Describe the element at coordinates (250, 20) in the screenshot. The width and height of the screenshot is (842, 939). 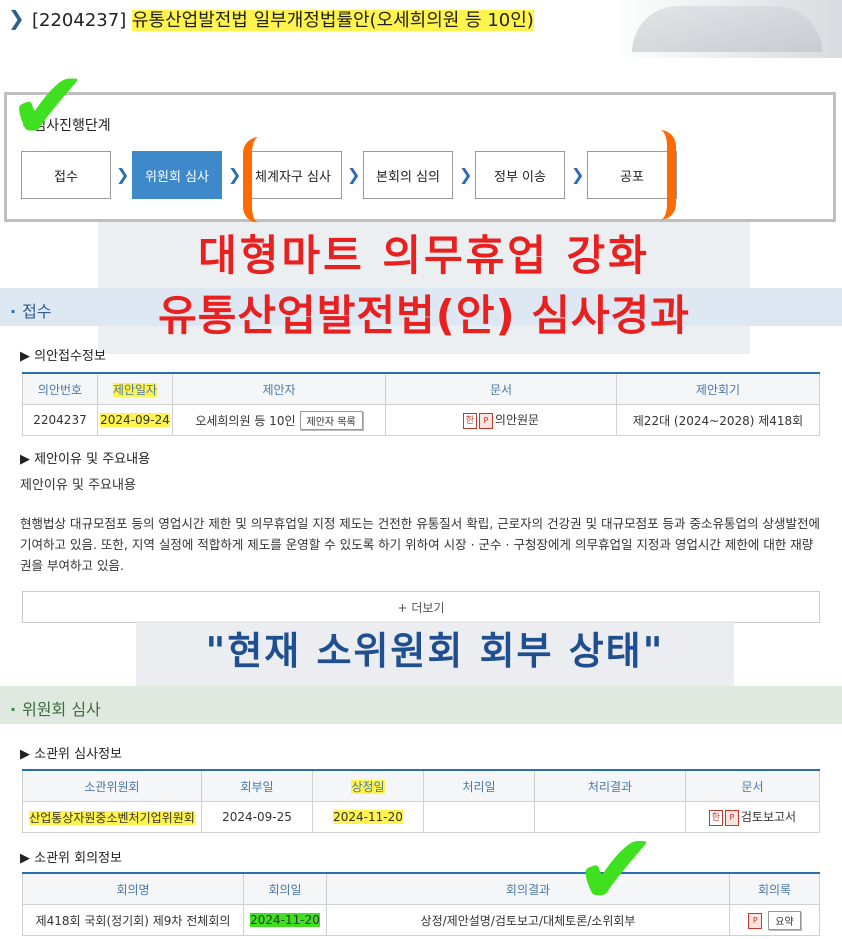
I see `bill-name: 유통산업발전법 일부개정법률안` at that location.